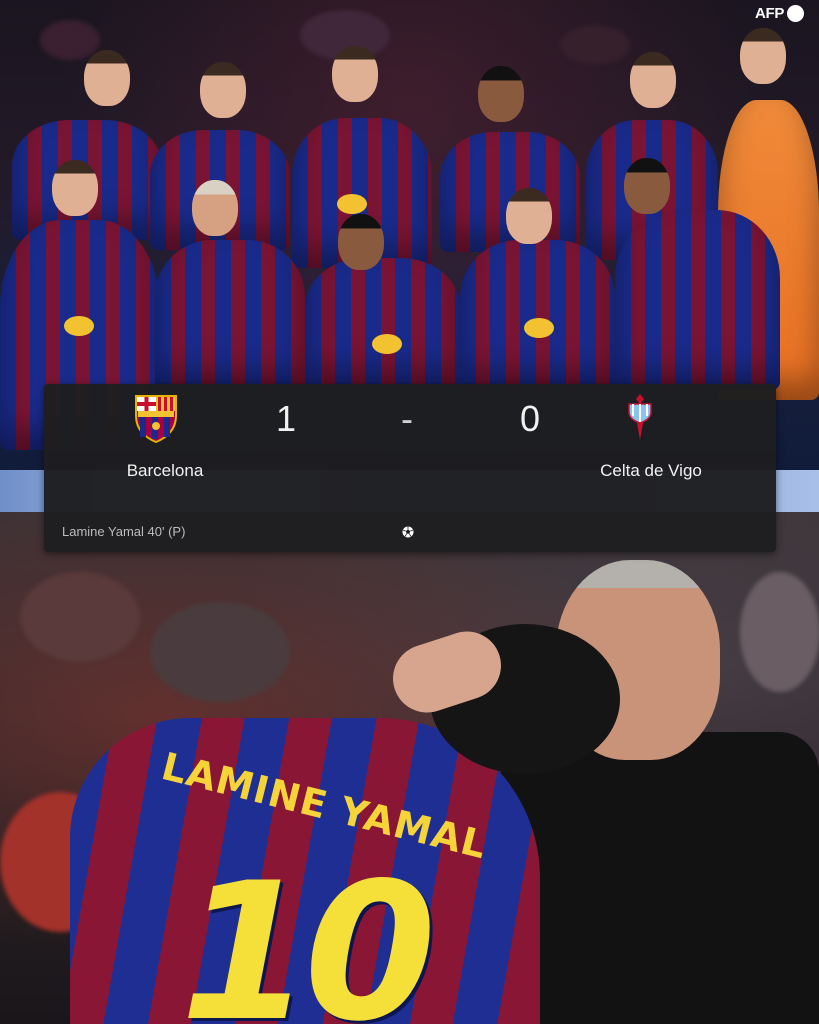 This screenshot has width=819, height=1024. What do you see at coordinates (651, 471) in the screenshot?
I see `away-team-name: Celta de Vigo` at bounding box center [651, 471].